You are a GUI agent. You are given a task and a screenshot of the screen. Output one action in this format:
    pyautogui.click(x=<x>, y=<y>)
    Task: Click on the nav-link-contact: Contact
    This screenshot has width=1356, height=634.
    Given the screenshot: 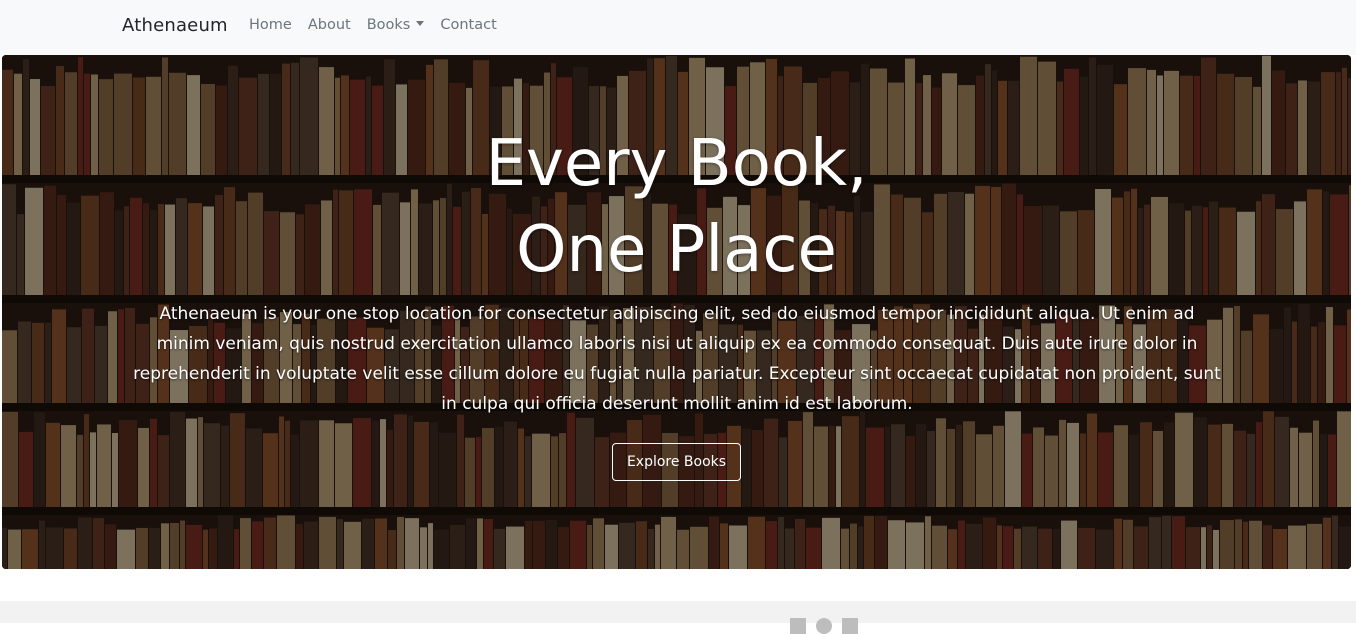 What is the action you would take?
    pyautogui.click(x=468, y=25)
    